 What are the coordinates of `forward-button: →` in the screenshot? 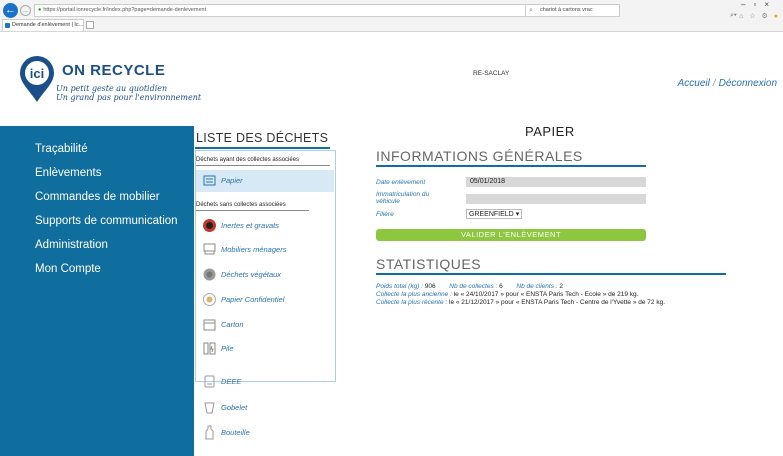 It's located at (25, 10).